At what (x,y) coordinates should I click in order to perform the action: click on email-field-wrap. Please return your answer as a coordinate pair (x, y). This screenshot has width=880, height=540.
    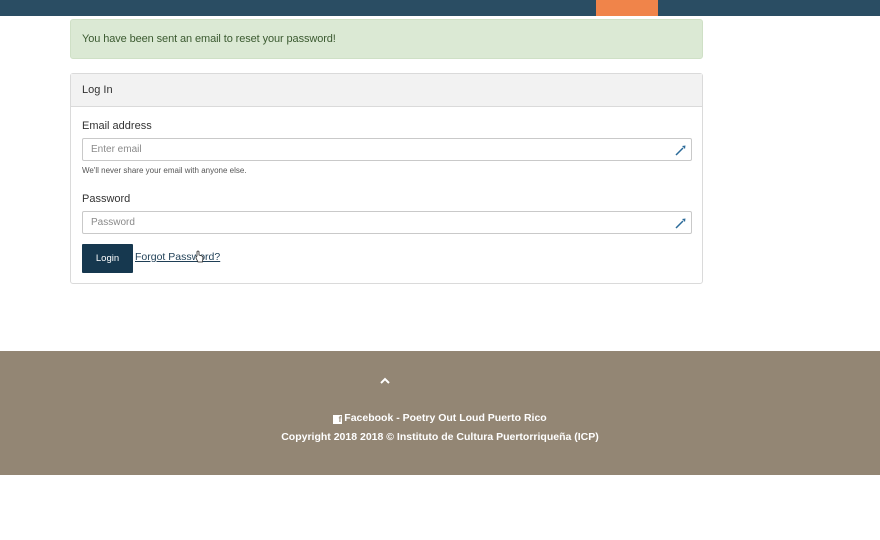
    Looking at the image, I should click on (387, 149).